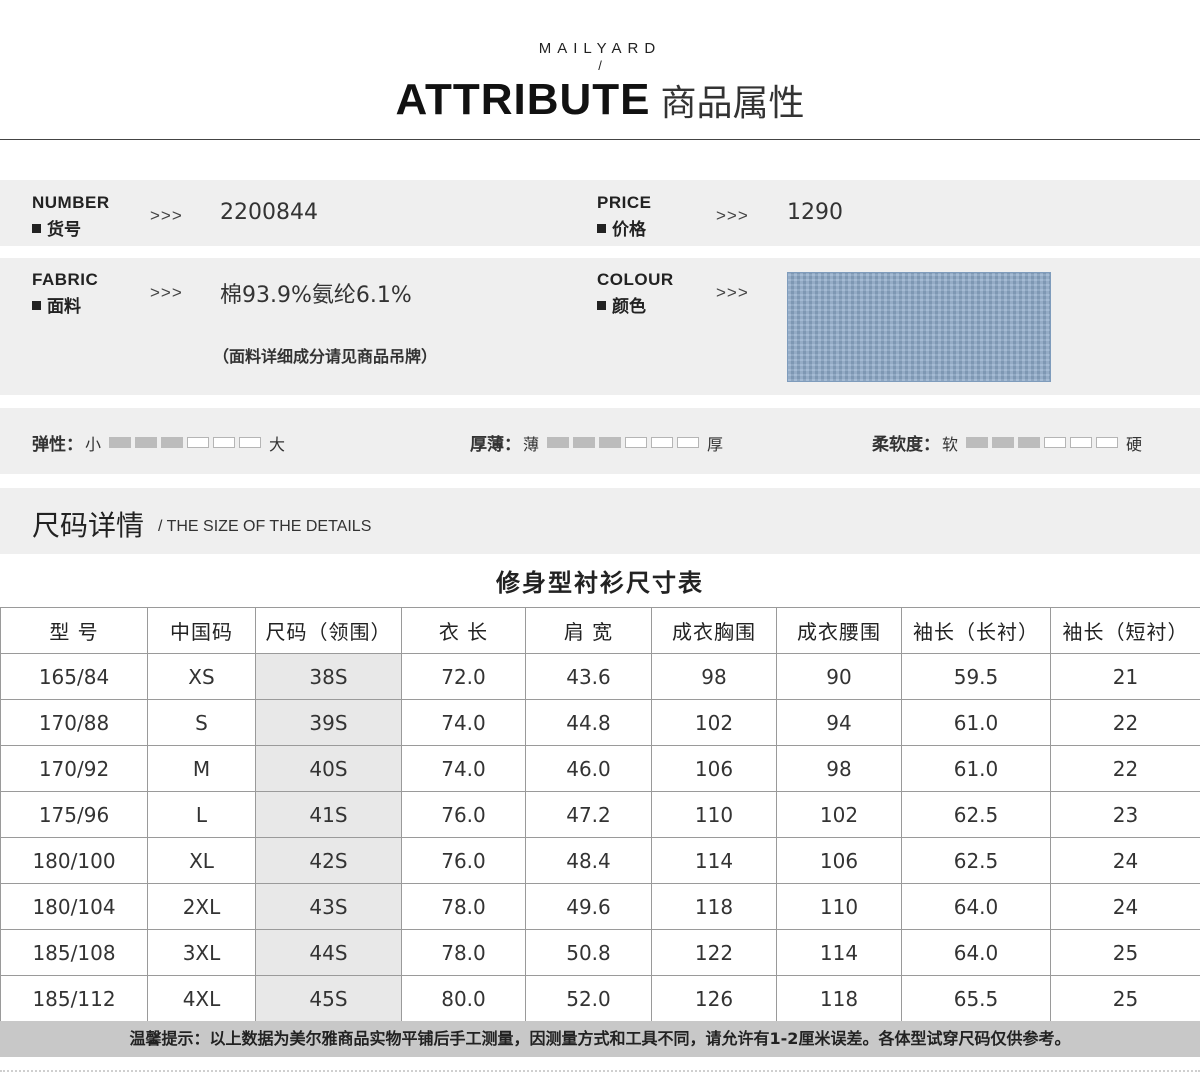  What do you see at coordinates (919, 327) in the screenshot?
I see `colour-swatch` at bounding box center [919, 327].